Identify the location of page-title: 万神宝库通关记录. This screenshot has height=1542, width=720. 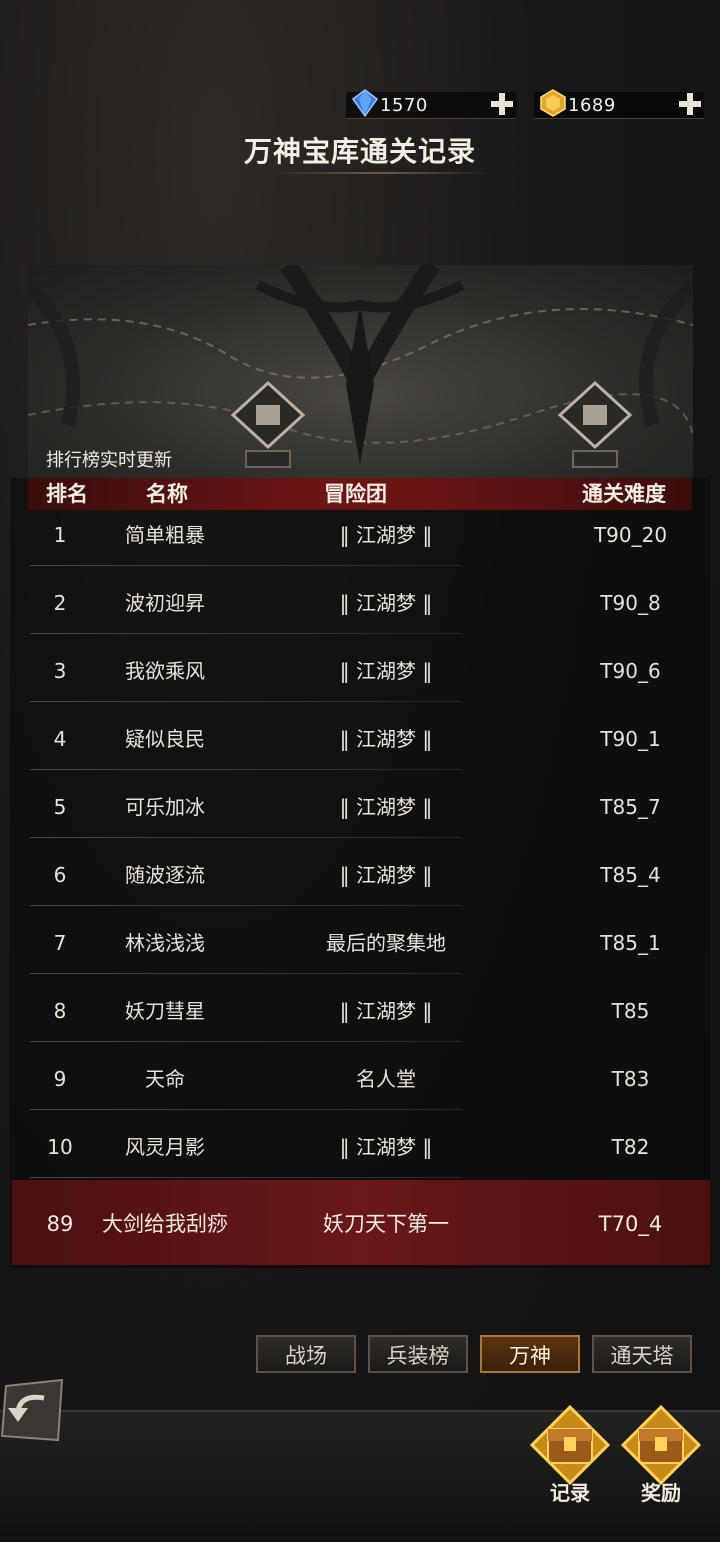
(359, 151).